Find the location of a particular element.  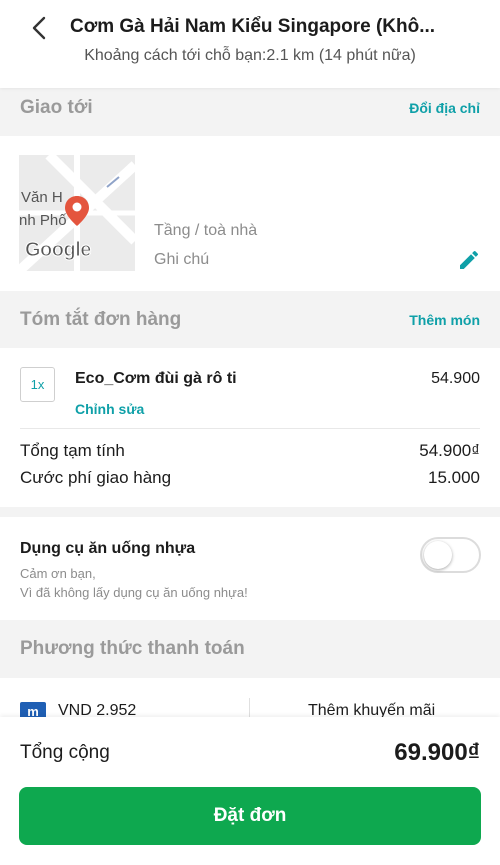

divider is located at coordinates (250, 428).